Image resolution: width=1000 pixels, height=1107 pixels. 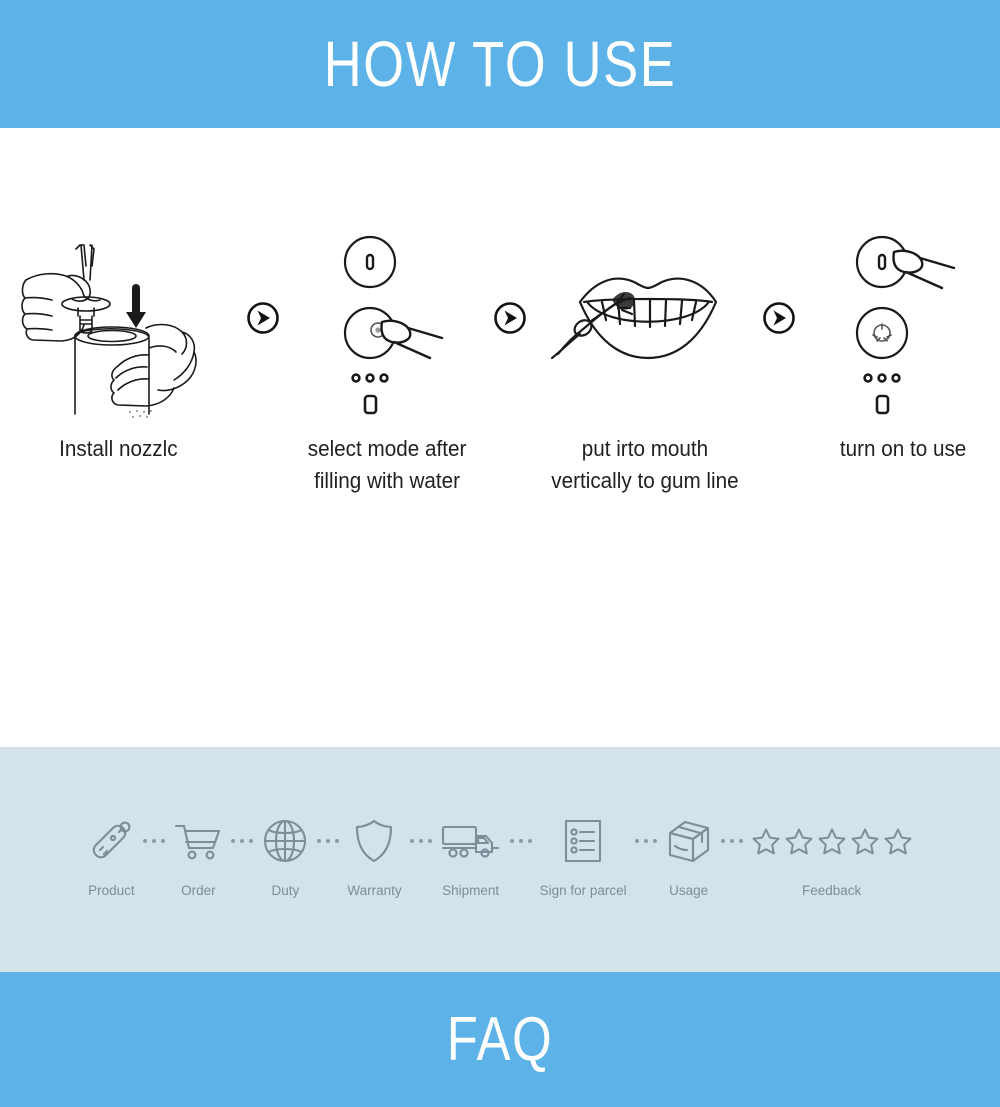 I want to click on five-stars-icon, so click(x=832, y=841).